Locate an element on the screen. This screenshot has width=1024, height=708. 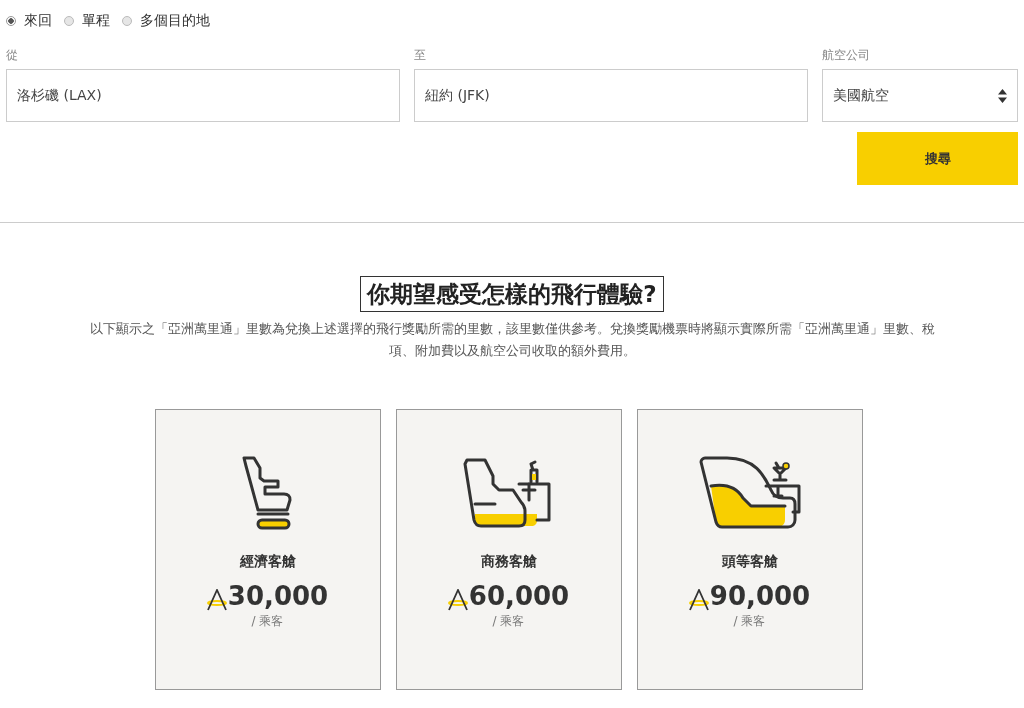
cabin-name: 頭等客艙 is located at coordinates (749, 562).